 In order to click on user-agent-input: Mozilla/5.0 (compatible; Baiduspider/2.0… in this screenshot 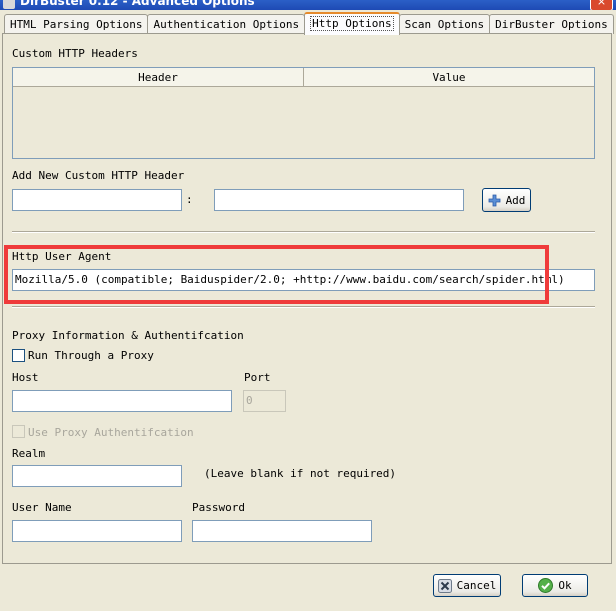, I will do `click(303, 280)`.